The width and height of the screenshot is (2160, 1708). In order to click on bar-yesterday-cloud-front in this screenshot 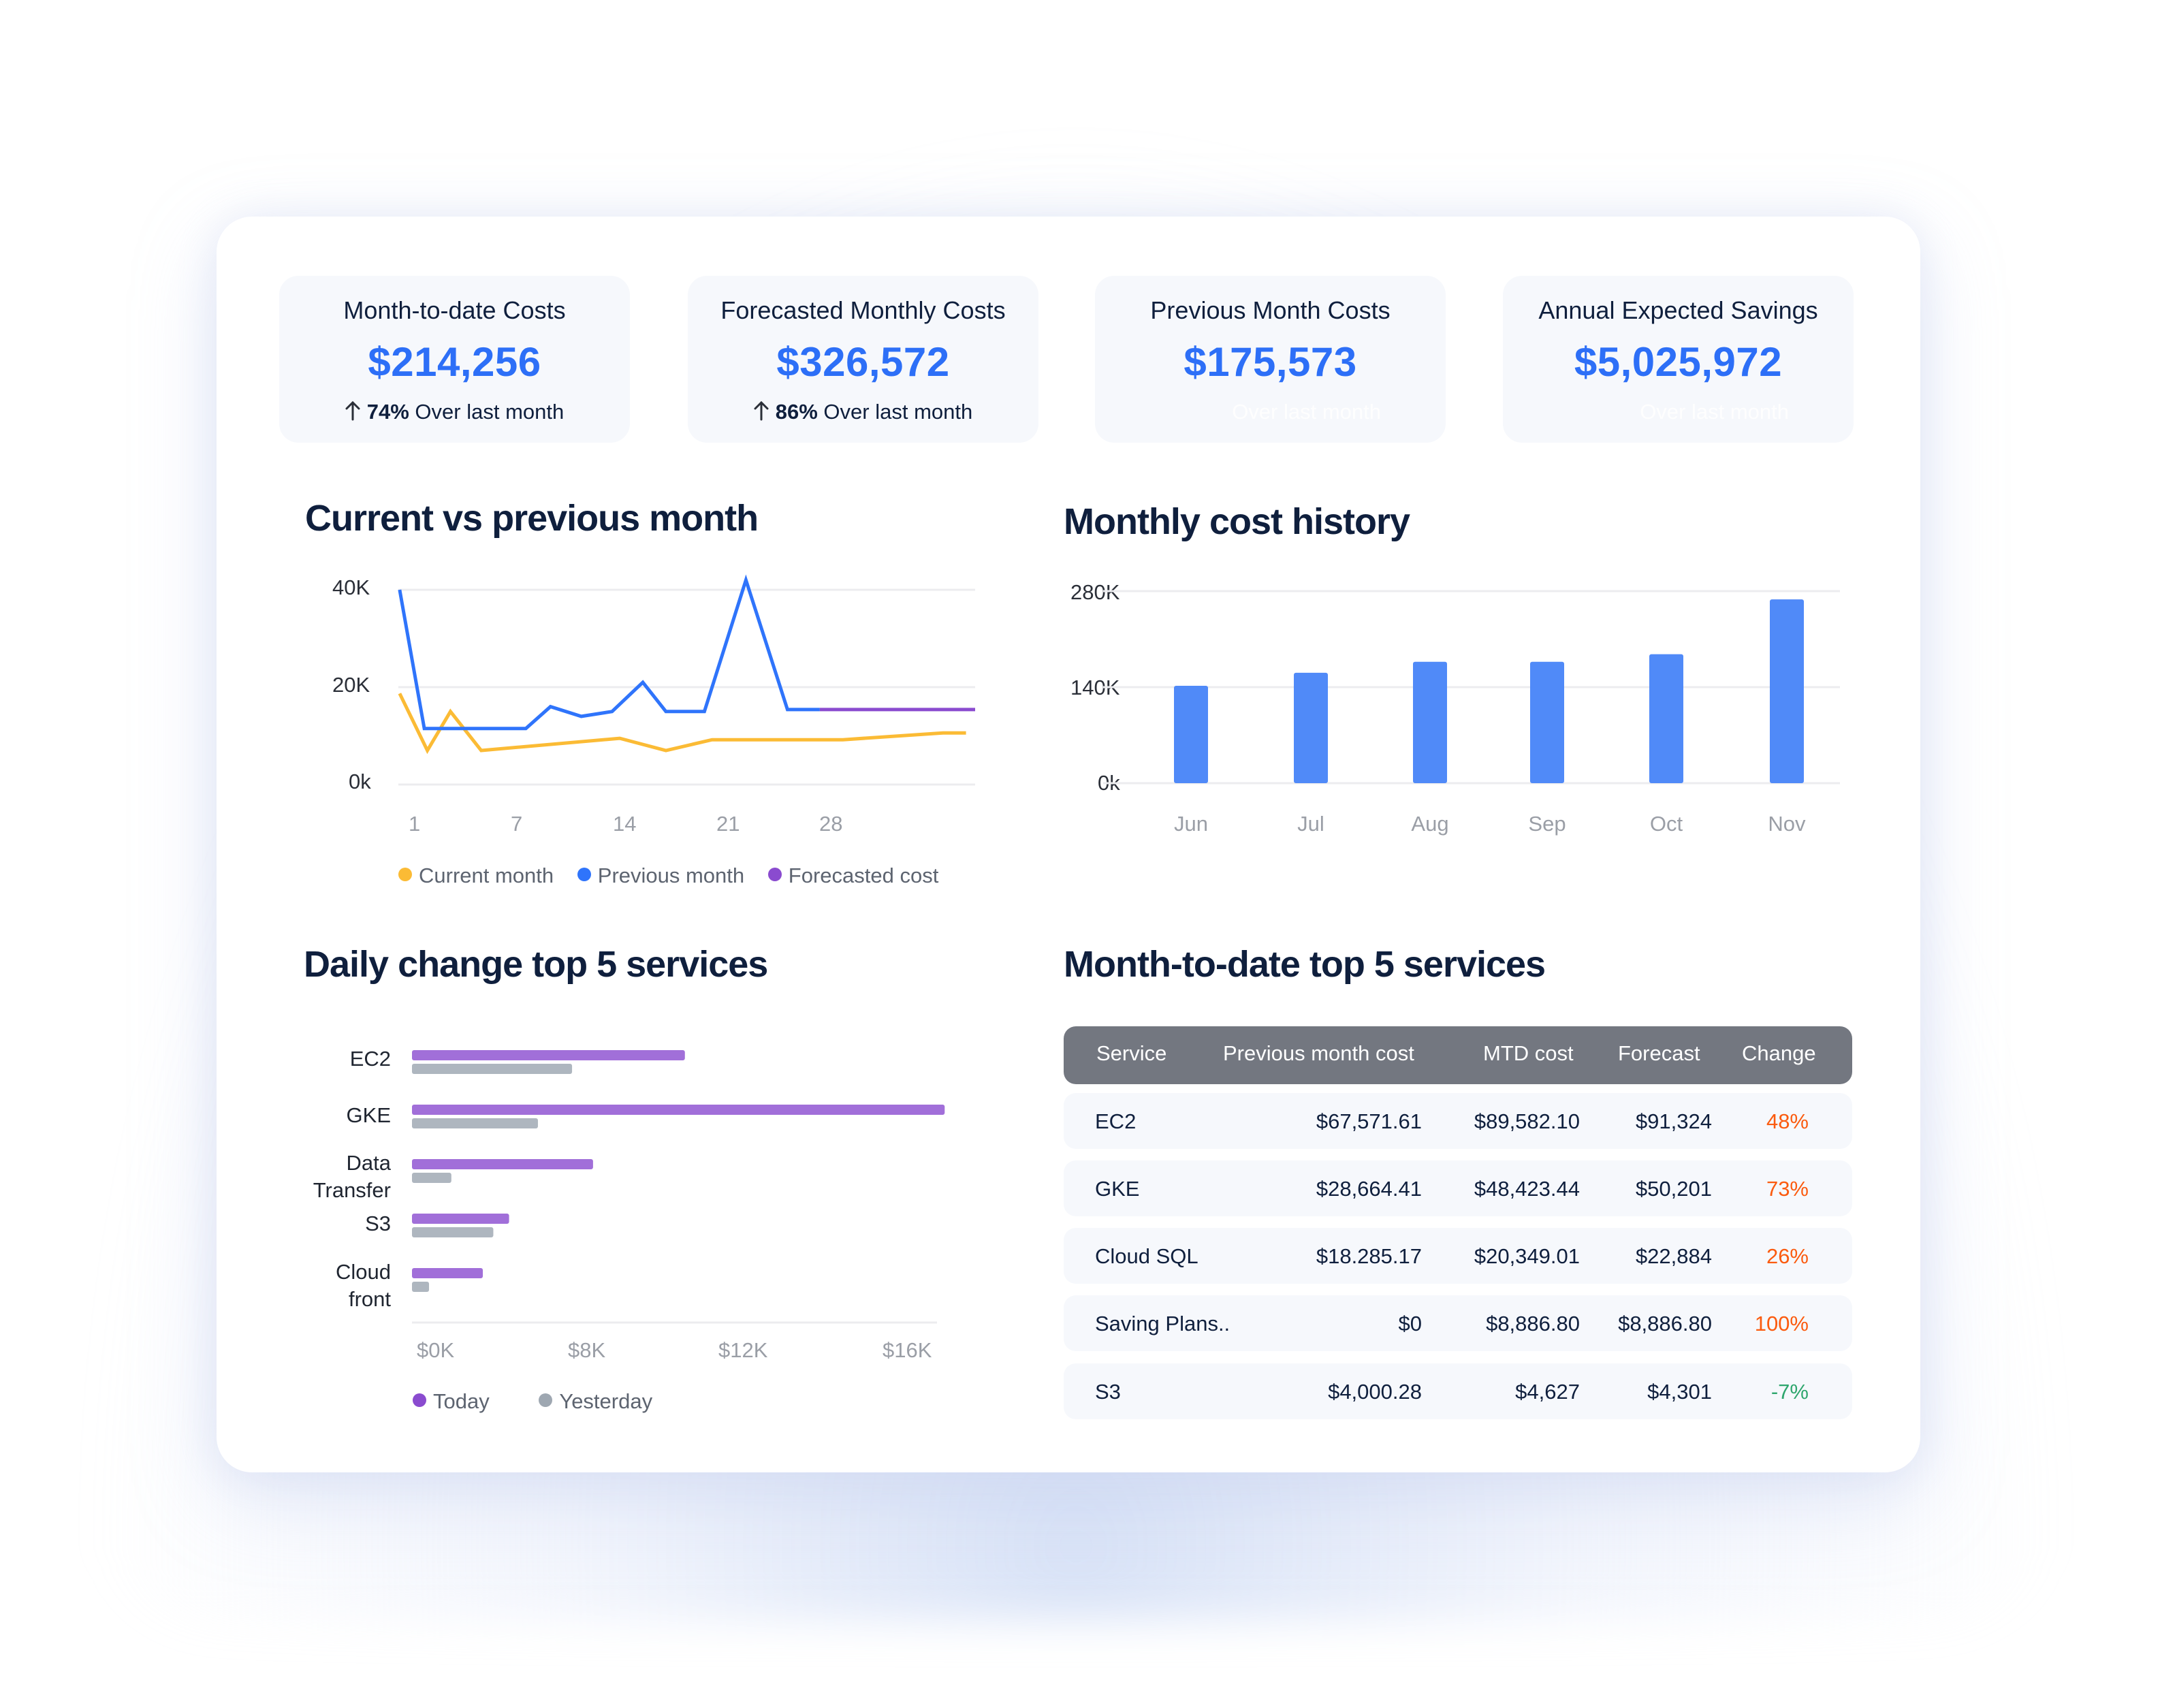, I will do `click(421, 1287)`.